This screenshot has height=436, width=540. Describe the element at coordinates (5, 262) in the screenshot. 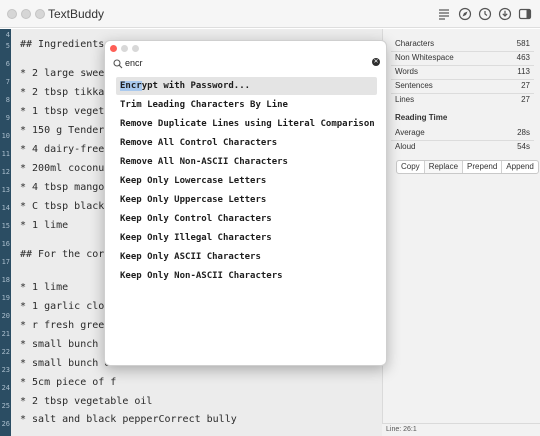

I see `line-number: 17` at that location.